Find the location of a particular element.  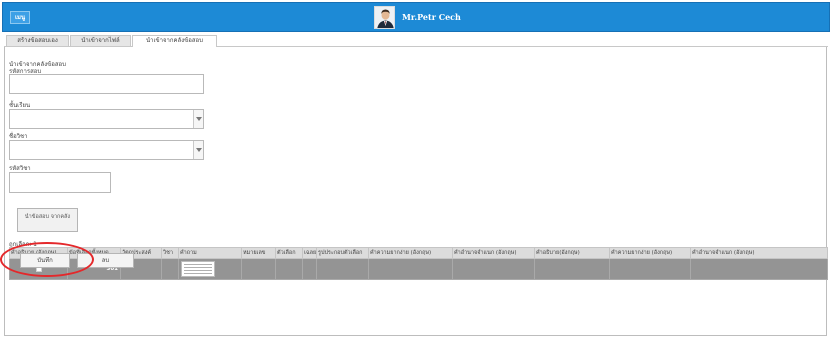

user-name: Mr.Petr Cech is located at coordinates (431, 17).